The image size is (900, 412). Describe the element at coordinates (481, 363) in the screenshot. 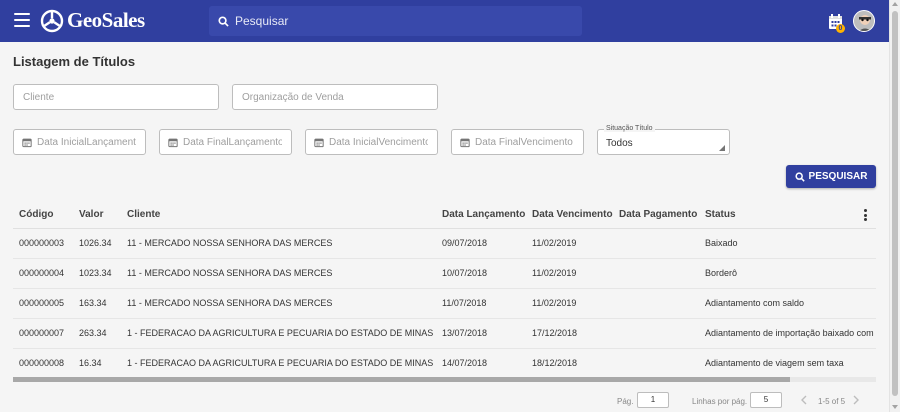

I see `cell-data-lancamento: 14/07/2018` at that location.